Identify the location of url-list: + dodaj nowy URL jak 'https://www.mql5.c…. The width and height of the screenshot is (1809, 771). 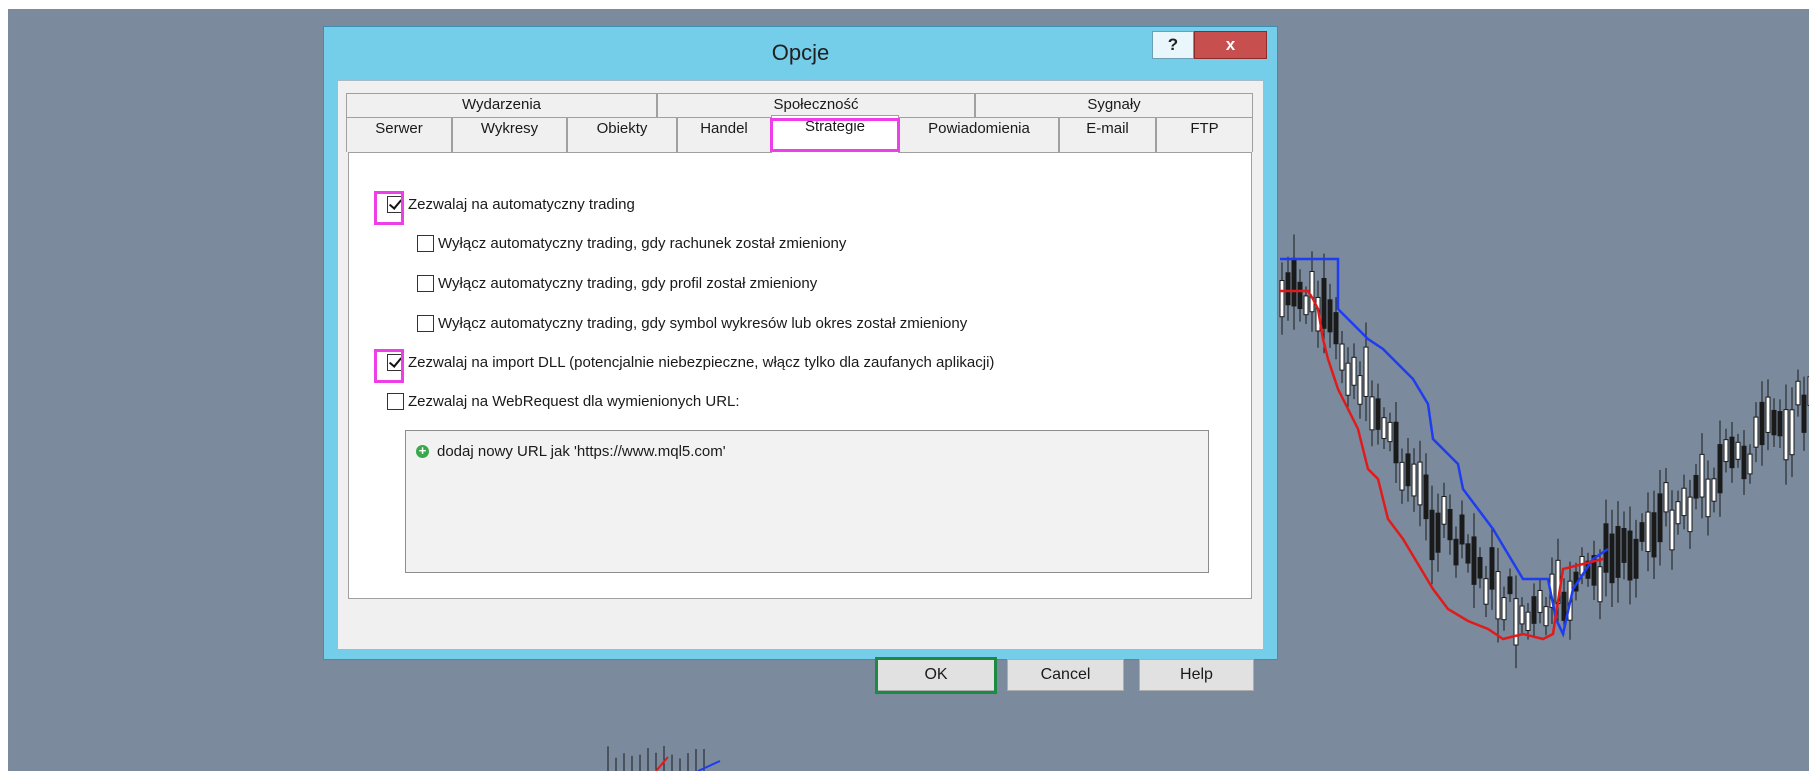
(807, 501).